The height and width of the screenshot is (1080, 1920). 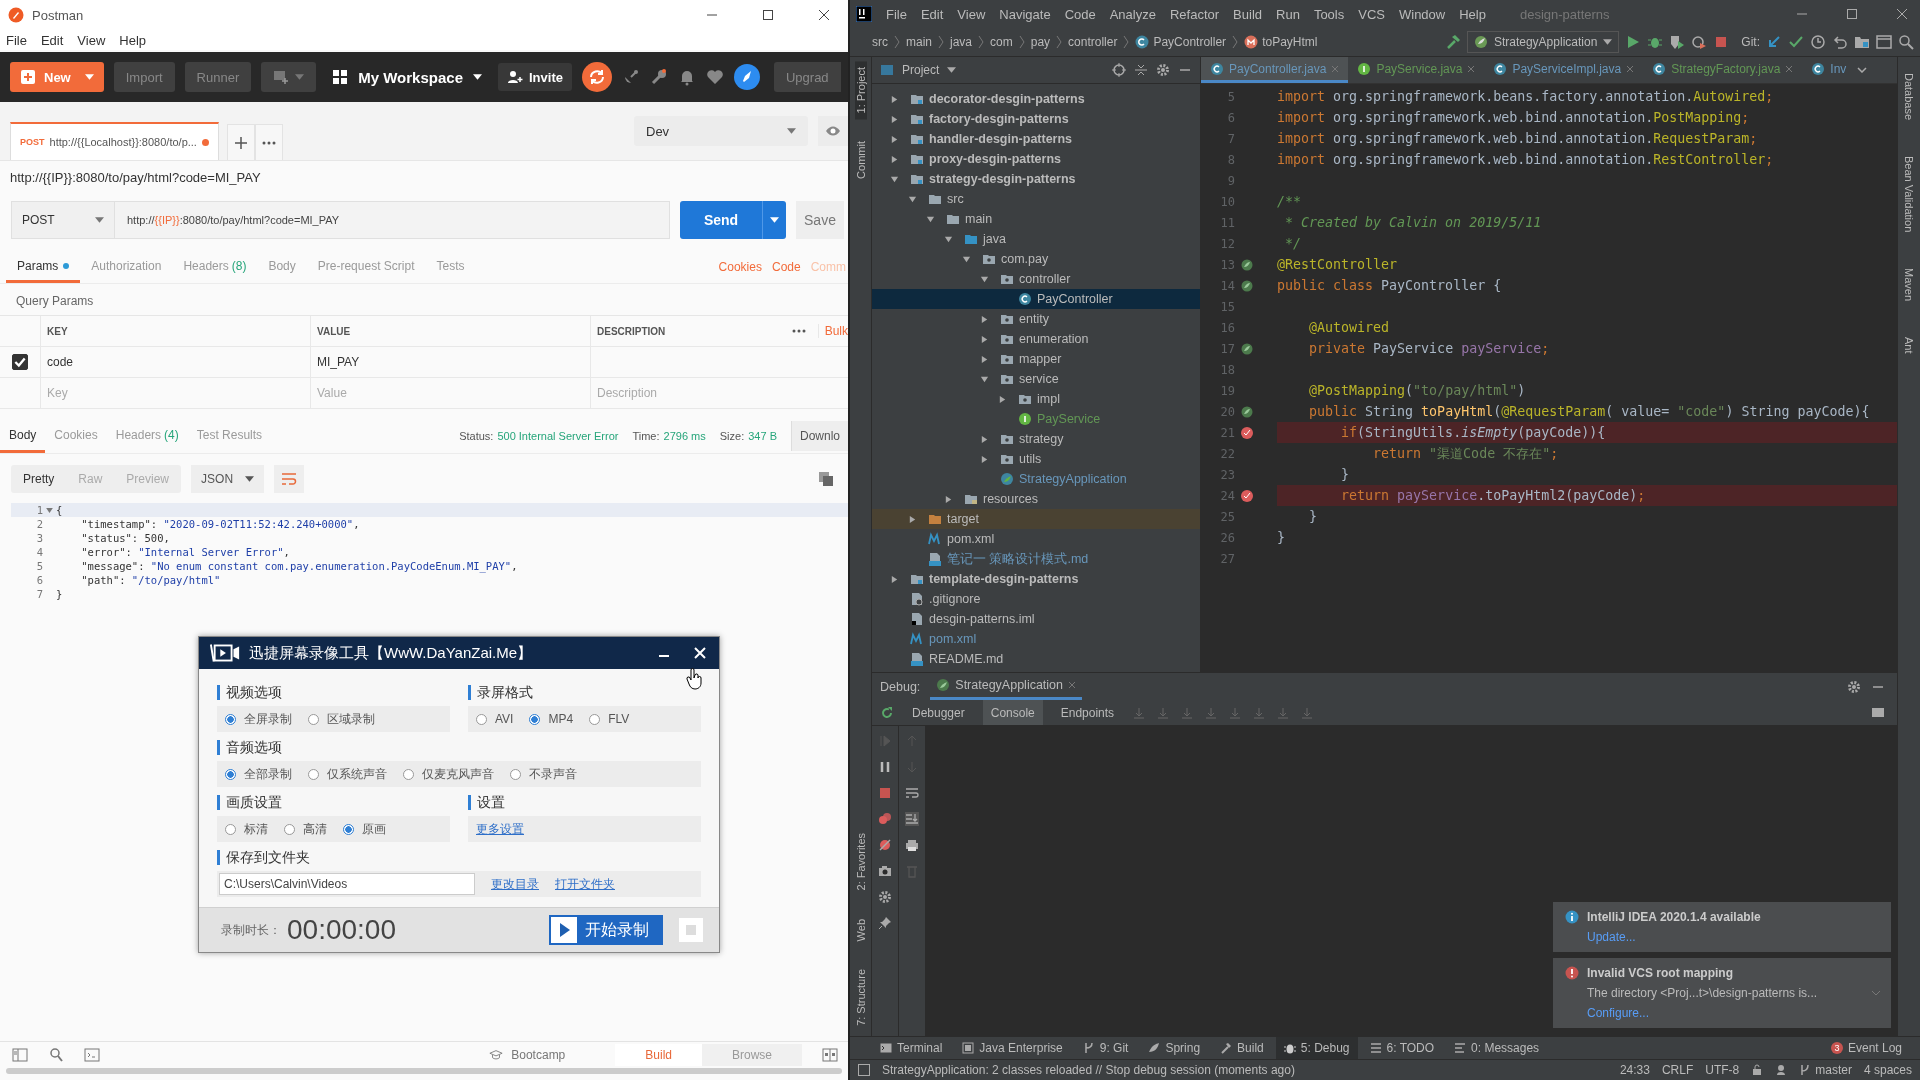 I want to click on debug-tab: Debugger, so click(x=938, y=712).